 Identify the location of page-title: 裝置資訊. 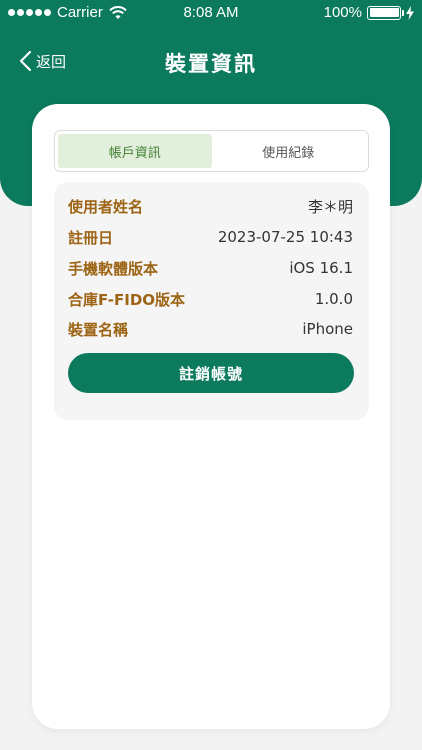
(211, 64).